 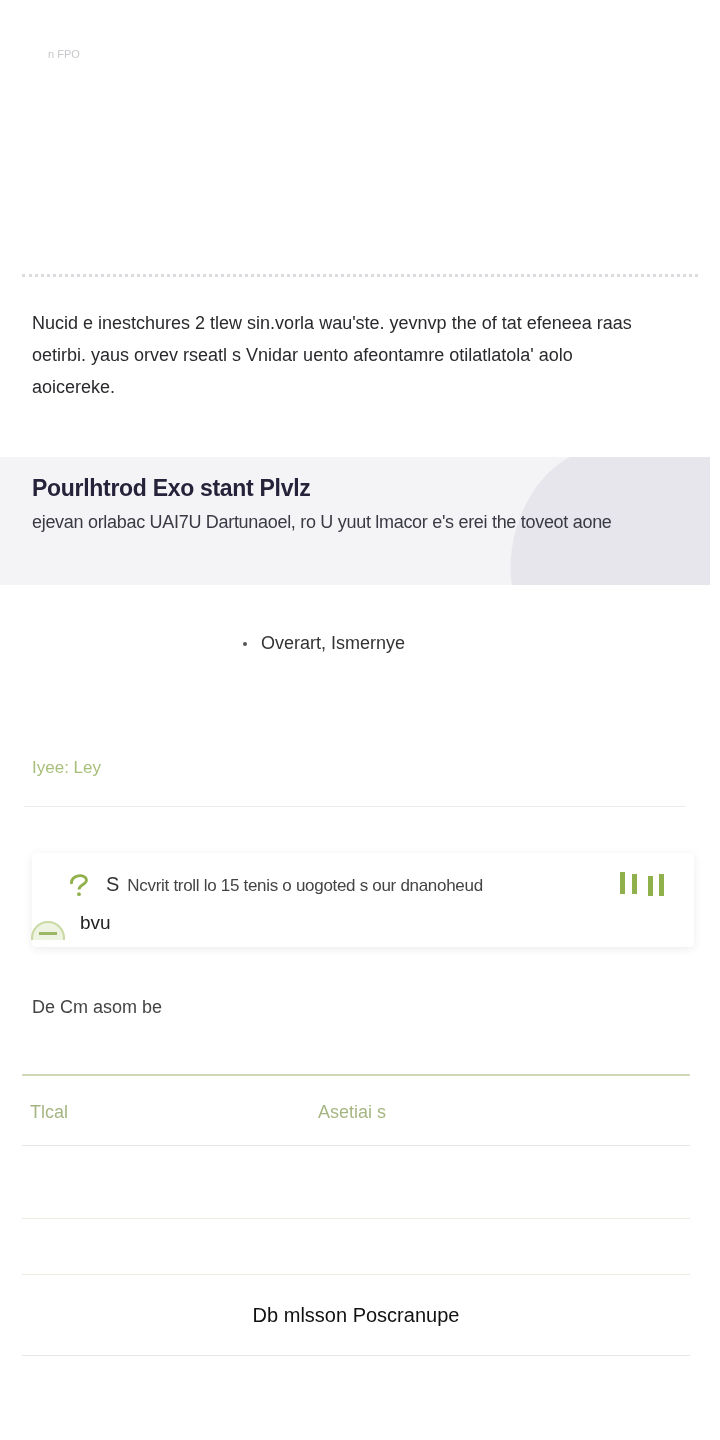 What do you see at coordinates (332, 643) in the screenshot?
I see `bullet-text: Overart, Ismernye` at bounding box center [332, 643].